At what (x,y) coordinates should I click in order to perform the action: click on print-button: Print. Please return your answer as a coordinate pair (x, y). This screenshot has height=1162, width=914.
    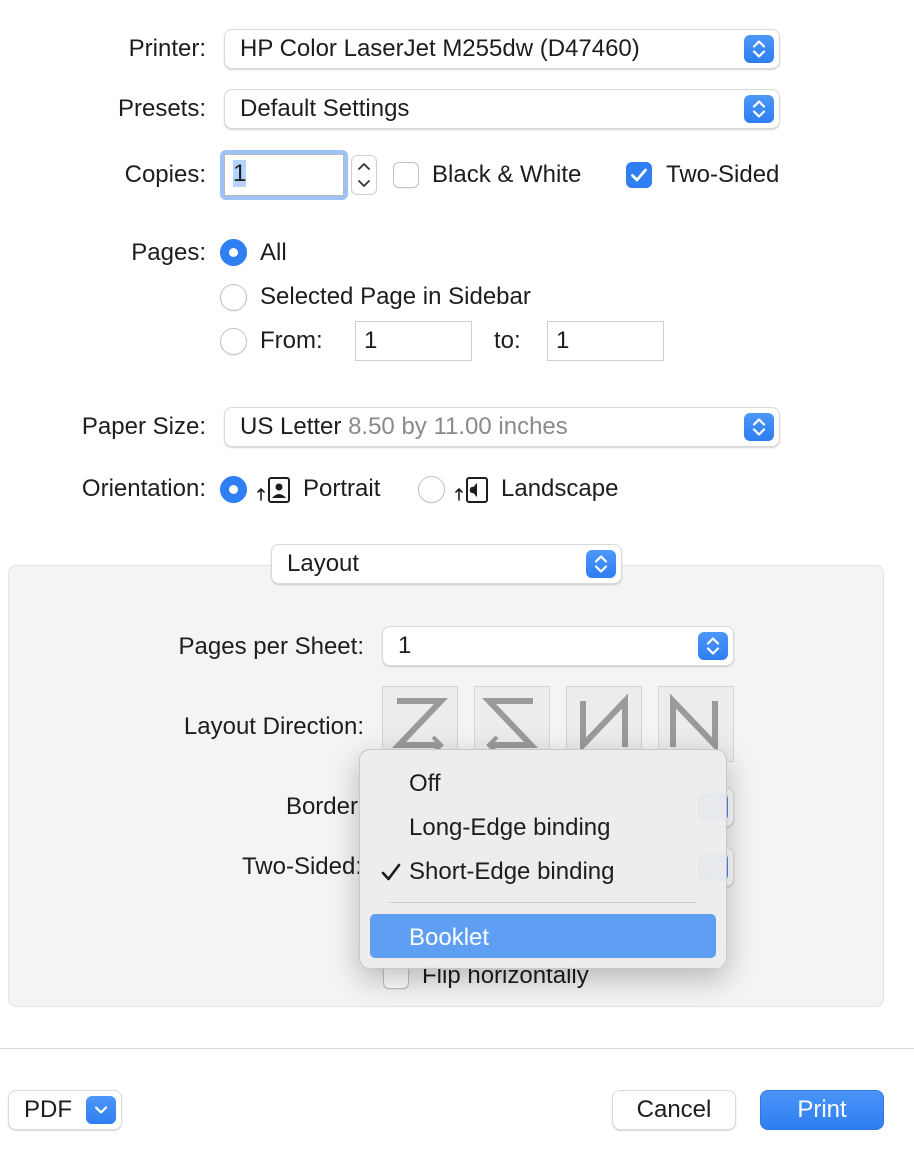
    Looking at the image, I should click on (822, 1110).